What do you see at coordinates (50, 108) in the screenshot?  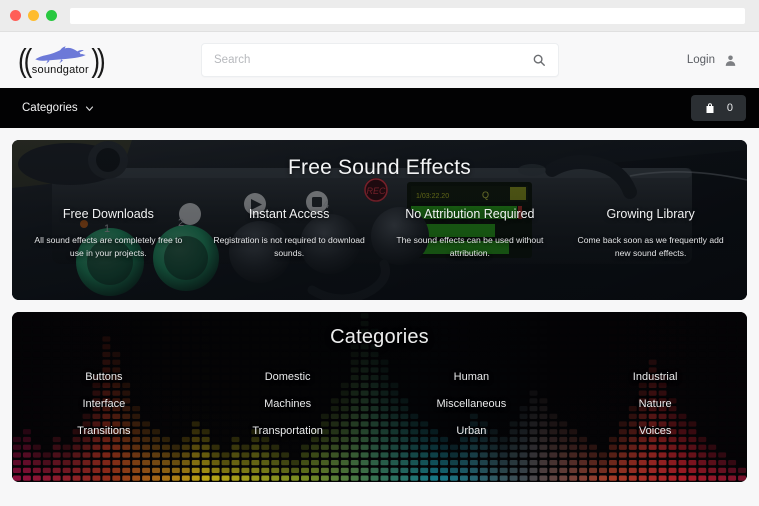 I see `nav-categories-label: Categories` at bounding box center [50, 108].